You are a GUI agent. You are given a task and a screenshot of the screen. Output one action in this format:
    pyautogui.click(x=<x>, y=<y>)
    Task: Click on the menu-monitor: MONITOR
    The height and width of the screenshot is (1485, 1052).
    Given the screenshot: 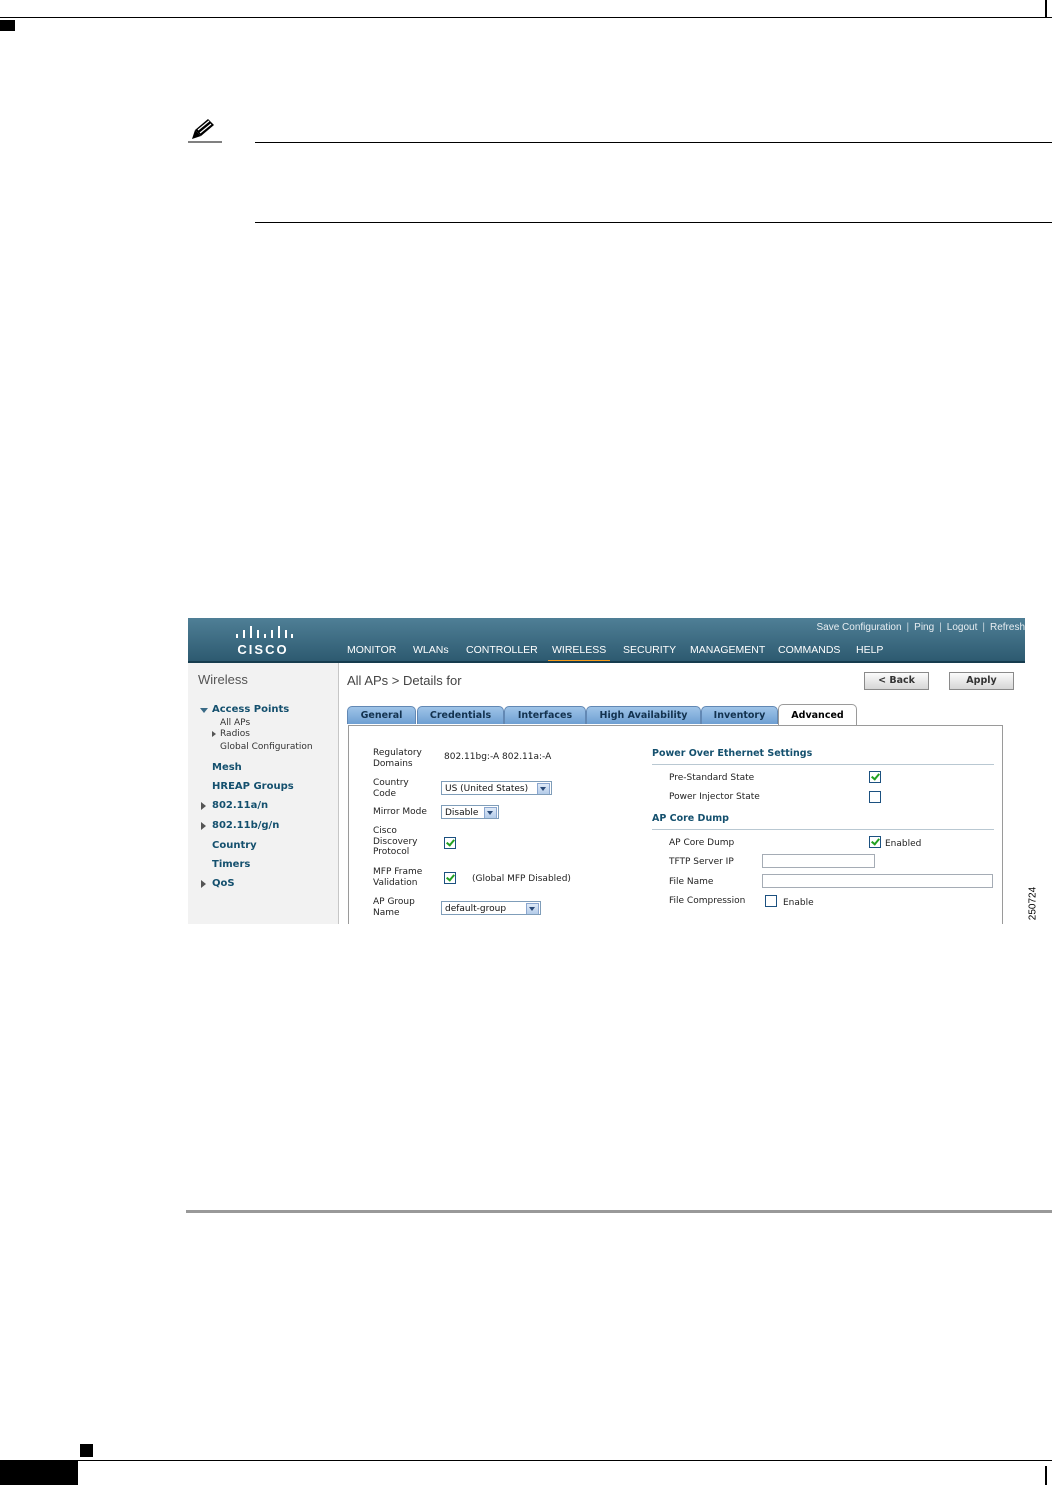 What is the action you would take?
    pyautogui.click(x=371, y=652)
    